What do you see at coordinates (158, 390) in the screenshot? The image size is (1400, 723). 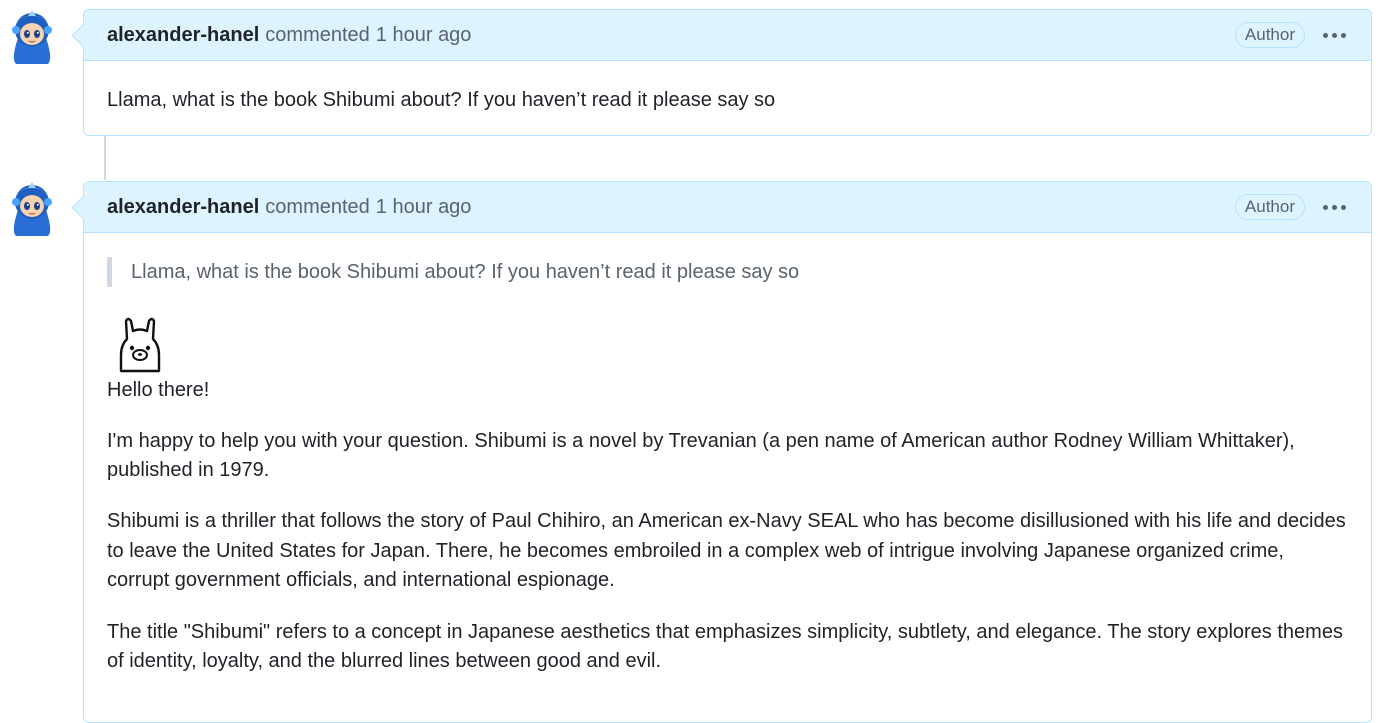 I see `response-paragraph: Hello there!` at bounding box center [158, 390].